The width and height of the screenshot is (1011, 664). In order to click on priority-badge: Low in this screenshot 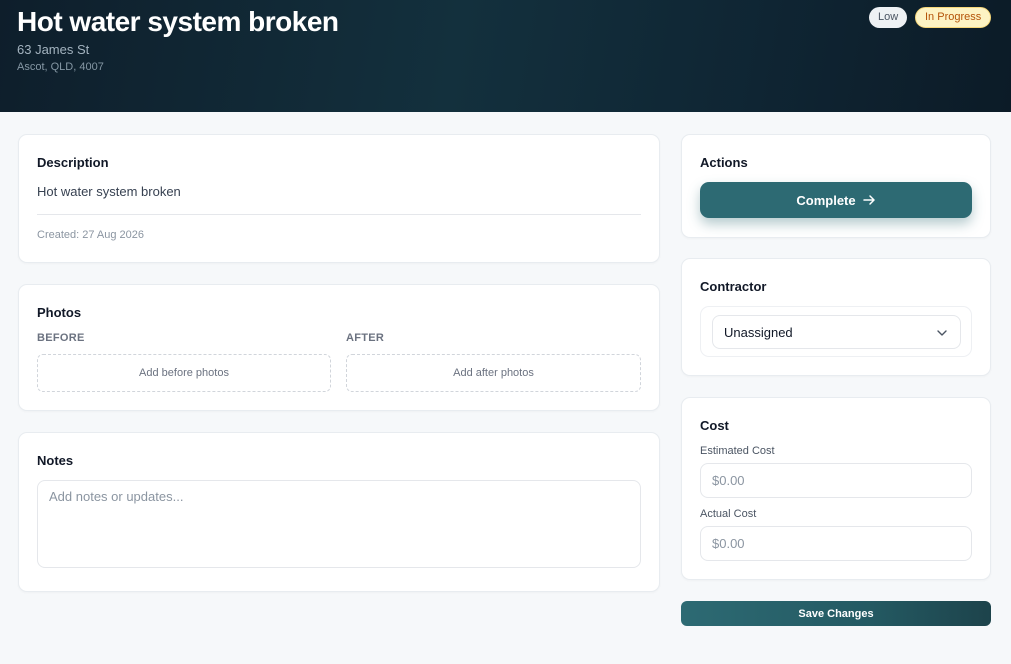, I will do `click(888, 17)`.